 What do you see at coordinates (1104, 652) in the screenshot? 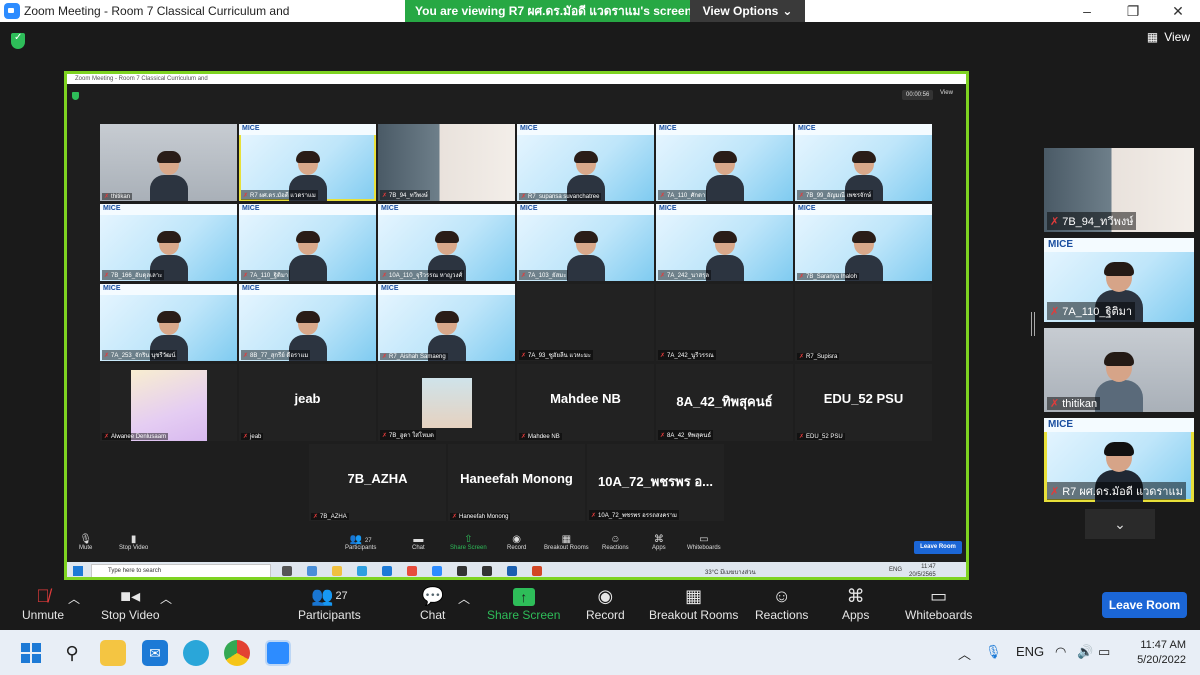
I see `battery-icon: ▭` at bounding box center [1104, 652].